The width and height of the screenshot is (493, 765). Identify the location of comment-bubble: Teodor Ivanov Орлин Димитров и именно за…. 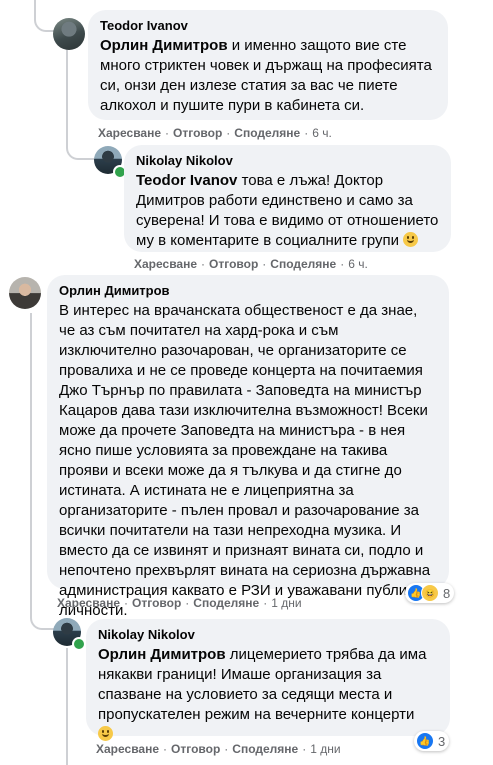
(268, 65).